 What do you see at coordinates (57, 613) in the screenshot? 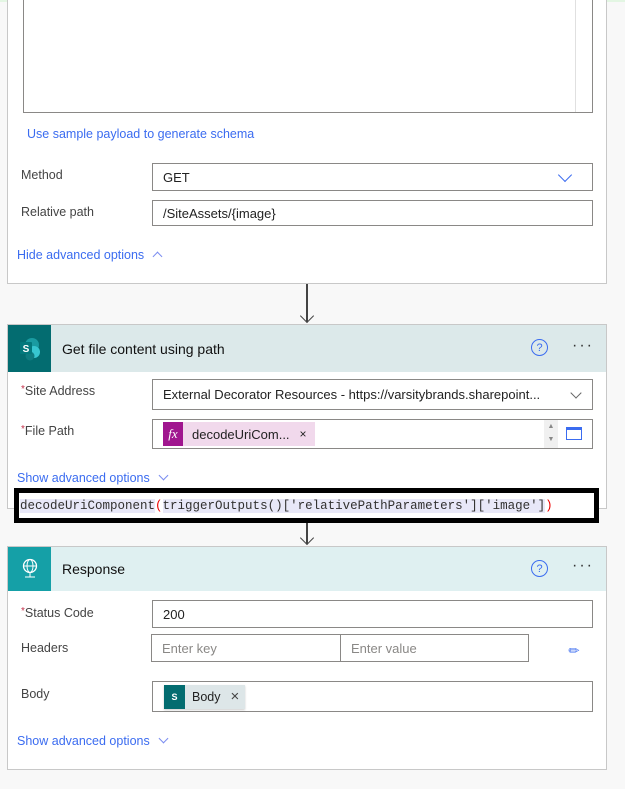
I see `status-code-label: *Status Code` at bounding box center [57, 613].